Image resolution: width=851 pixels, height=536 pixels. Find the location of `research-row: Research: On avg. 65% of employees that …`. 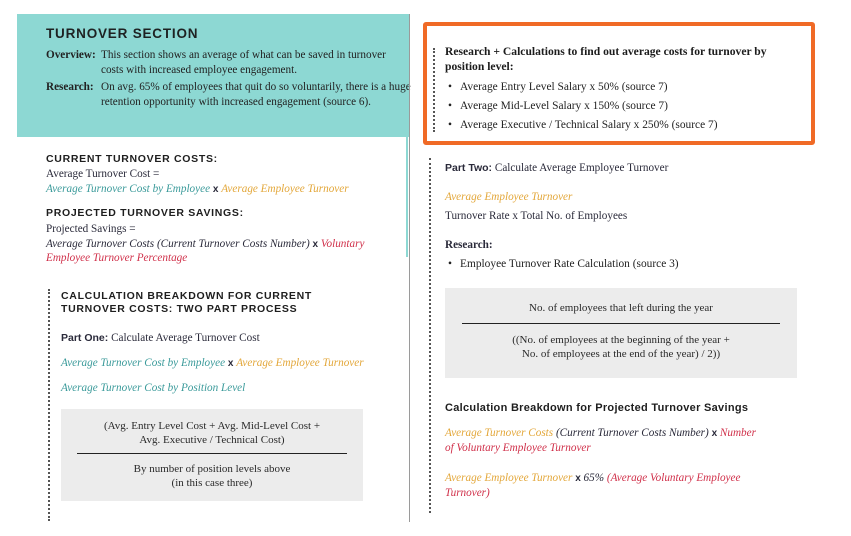

research-row: Research: On avg. 65% of employees that … is located at coordinates (228, 102).